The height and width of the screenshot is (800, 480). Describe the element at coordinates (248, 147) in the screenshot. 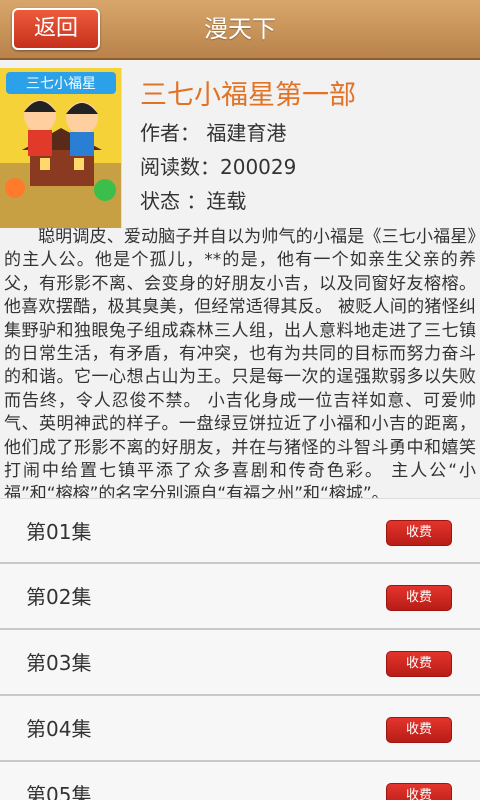

I see `book-info: 三七小福星第一部 作者： 福建育港 阅读数：200029 状态 ：连载` at that location.